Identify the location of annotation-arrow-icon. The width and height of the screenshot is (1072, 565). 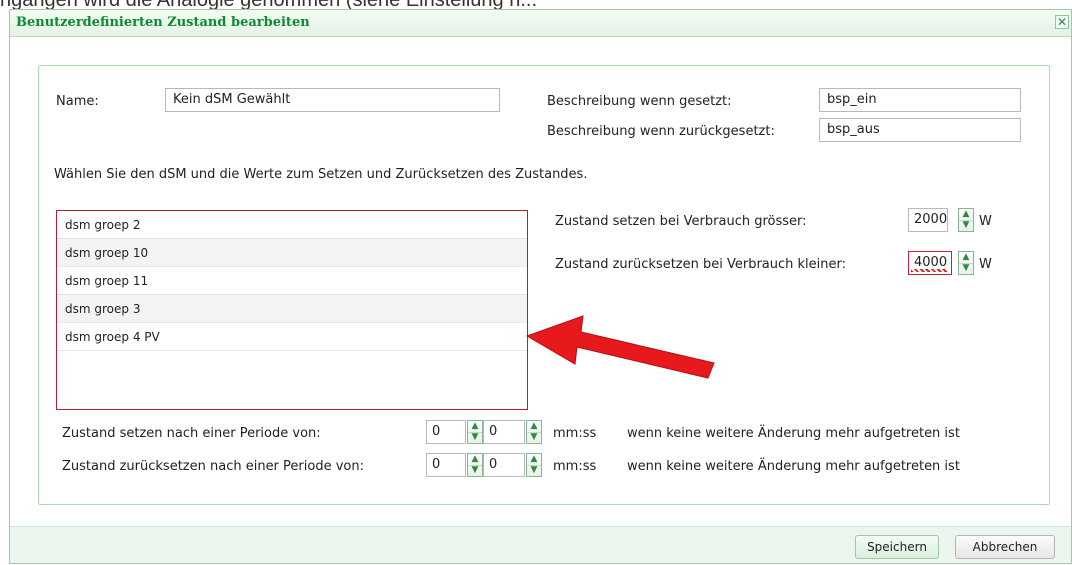
(620, 347).